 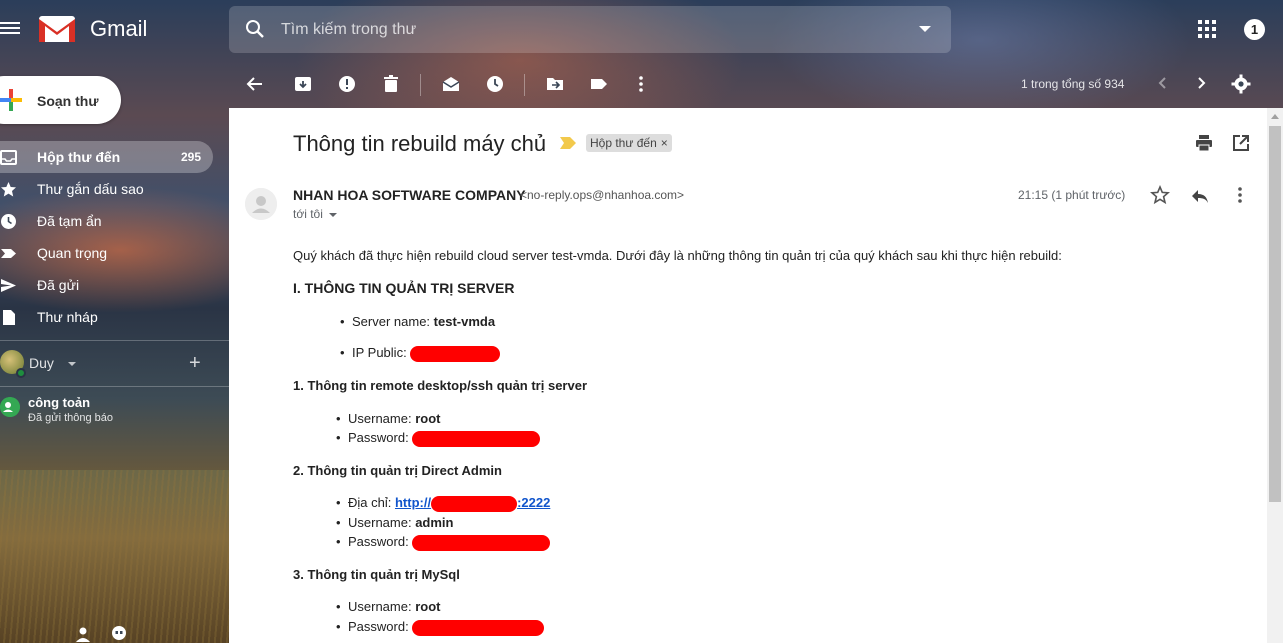 I want to click on settings-gear-icon, so click(x=1241, y=84).